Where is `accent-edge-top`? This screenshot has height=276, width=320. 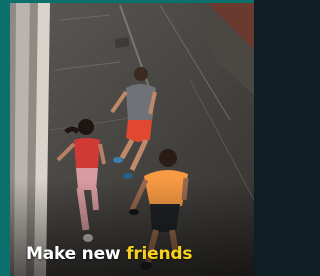 accent-edge-top is located at coordinates (127, 1).